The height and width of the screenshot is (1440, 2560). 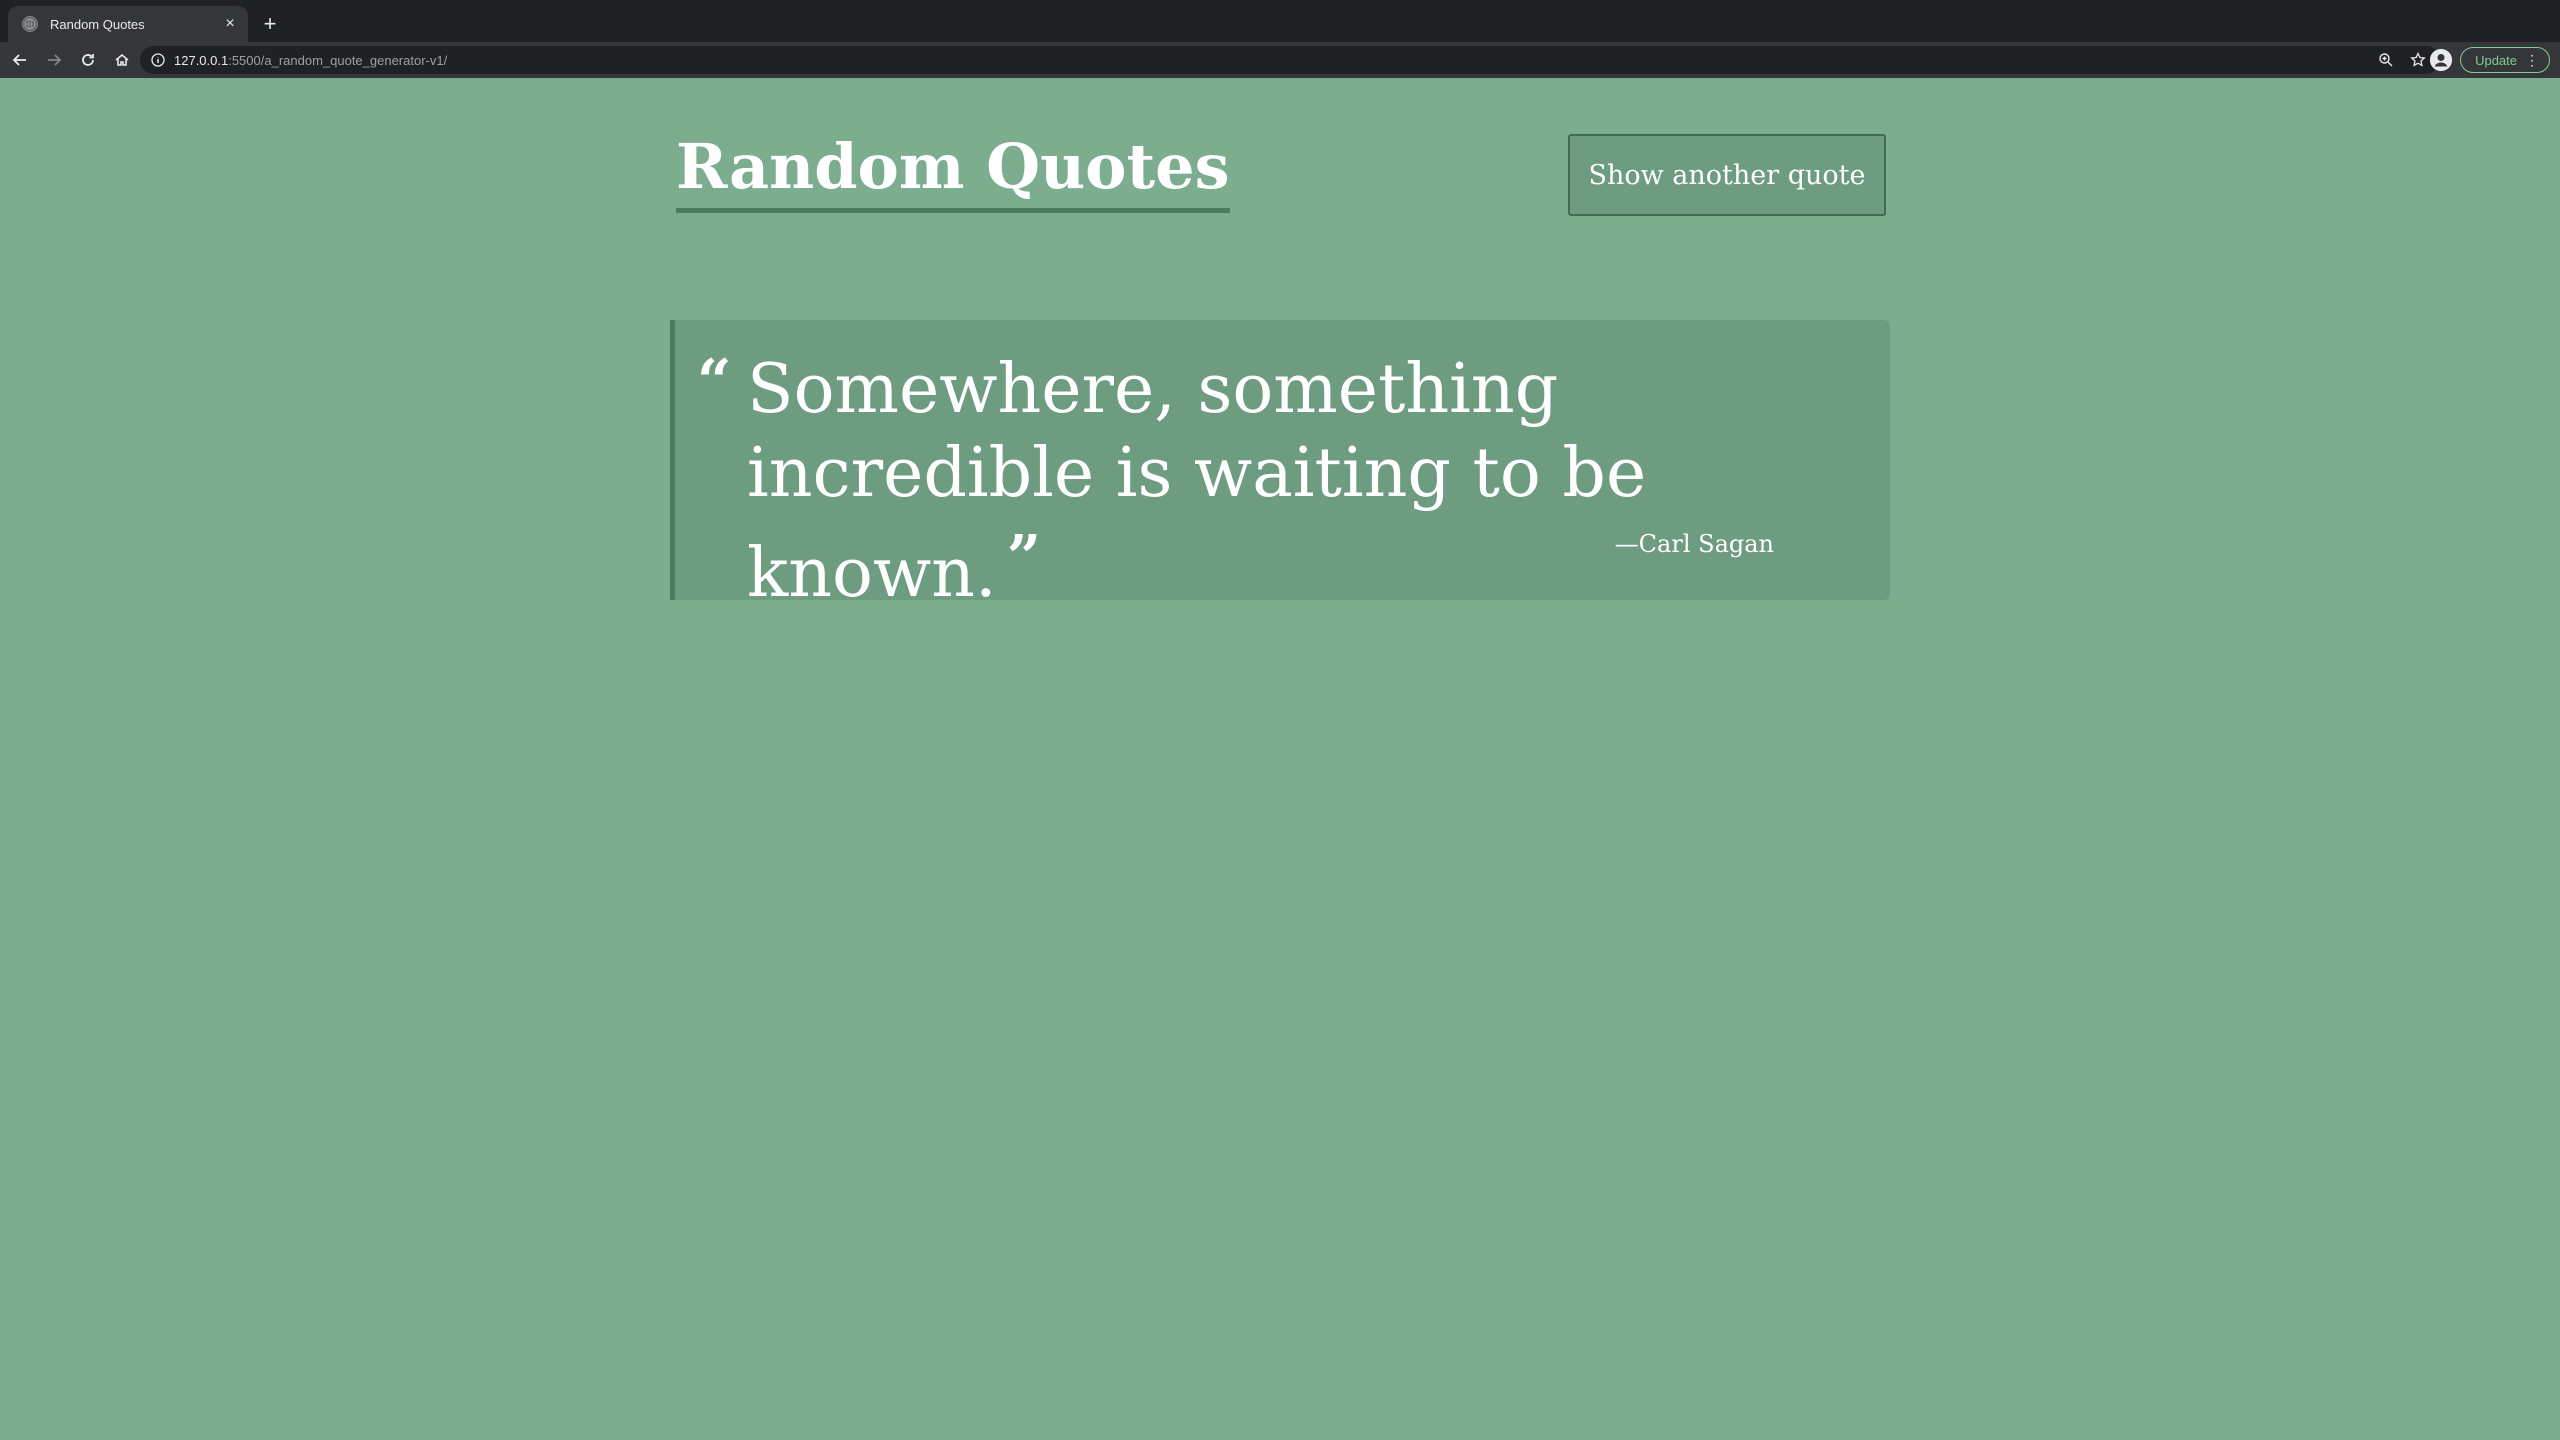 I want to click on profile-avatar-icon, so click(x=2441, y=60).